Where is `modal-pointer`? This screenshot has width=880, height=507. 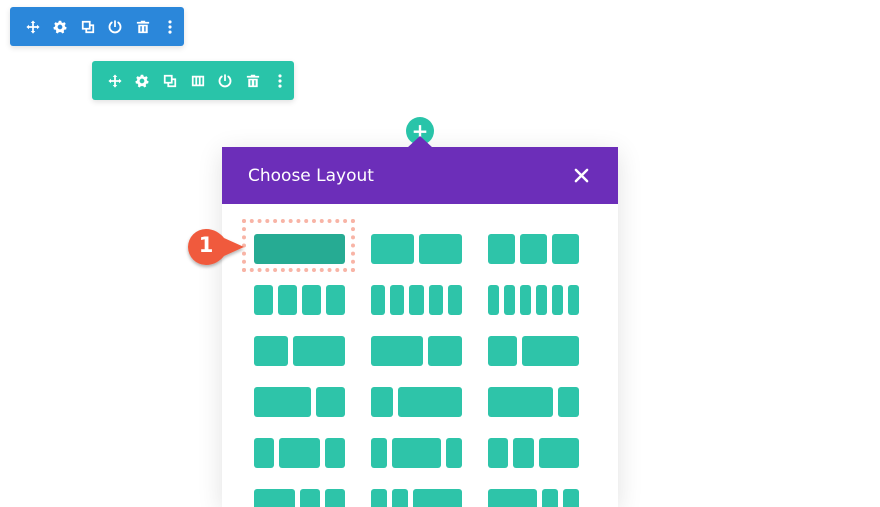 modal-pointer is located at coordinates (420, 142).